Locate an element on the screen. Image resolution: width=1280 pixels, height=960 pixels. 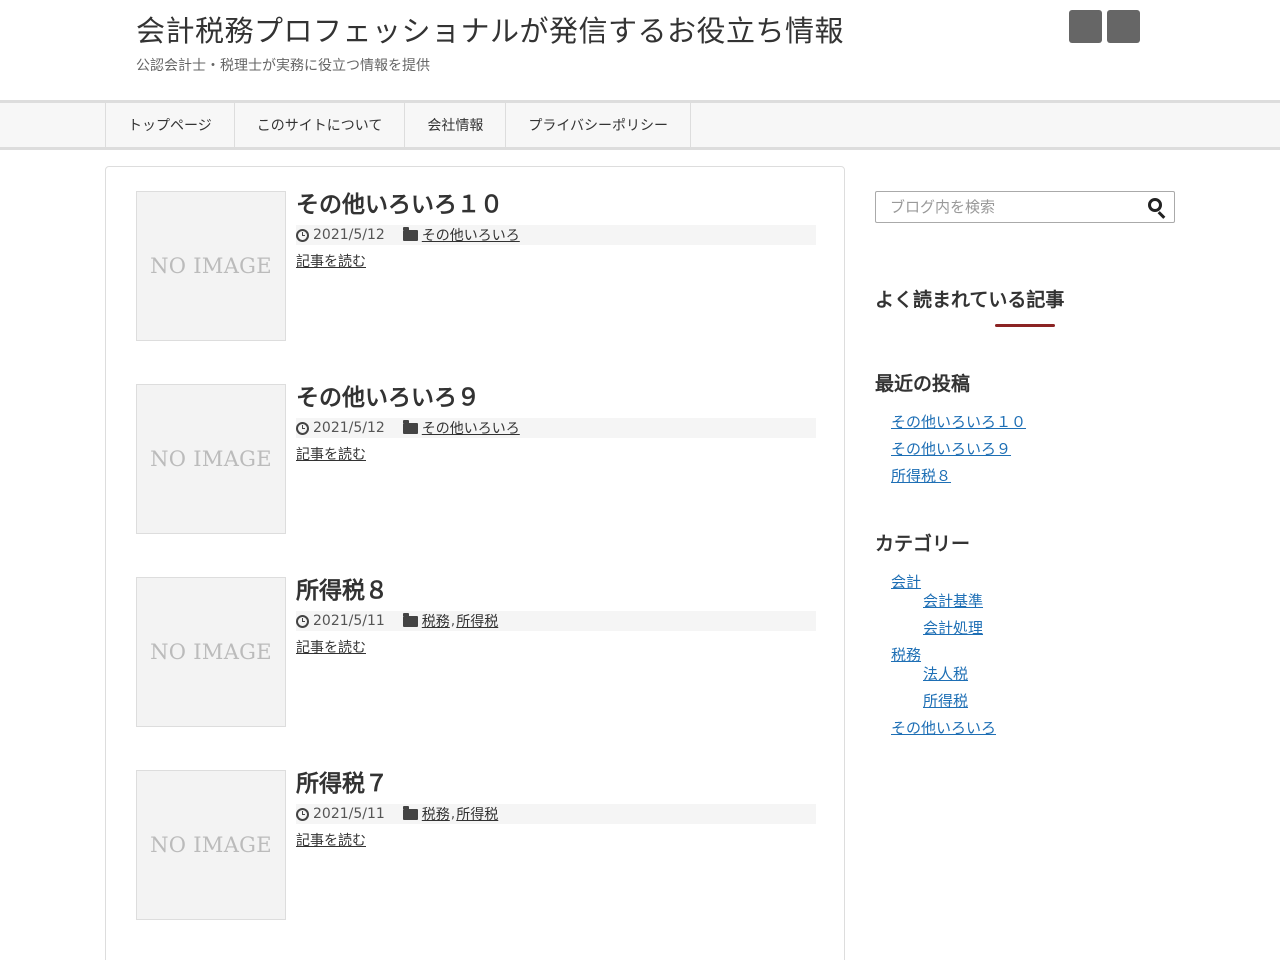
search-input is located at coordinates (1006, 207).